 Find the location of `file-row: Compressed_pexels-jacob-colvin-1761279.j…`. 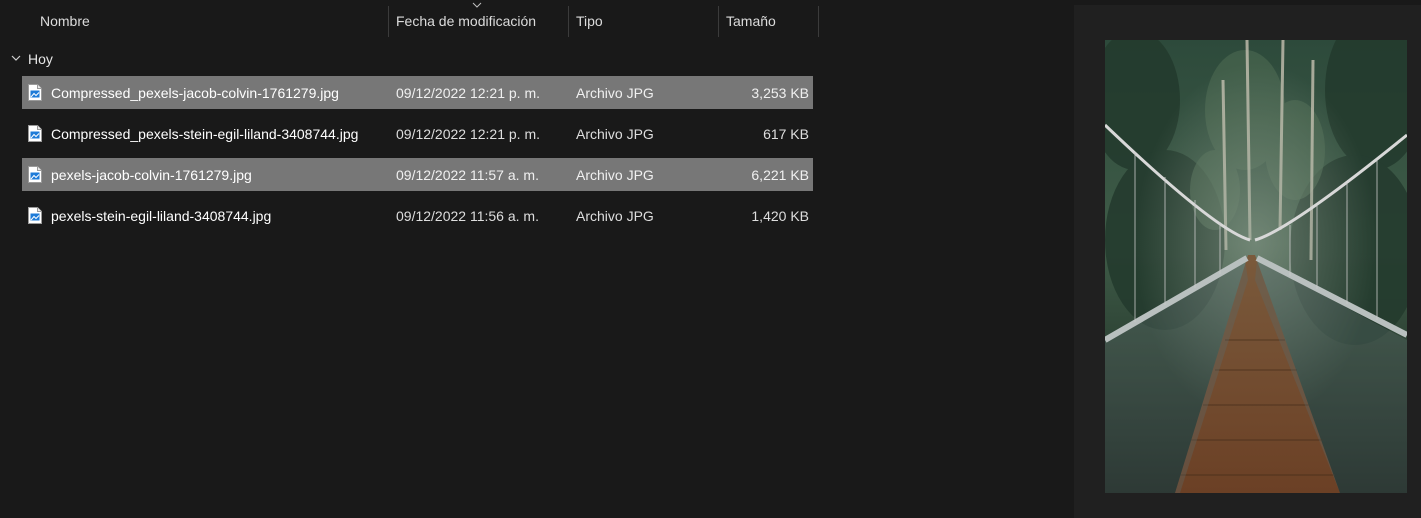

file-row: Compressed_pexels-jacob-colvin-1761279.j… is located at coordinates (417, 92).